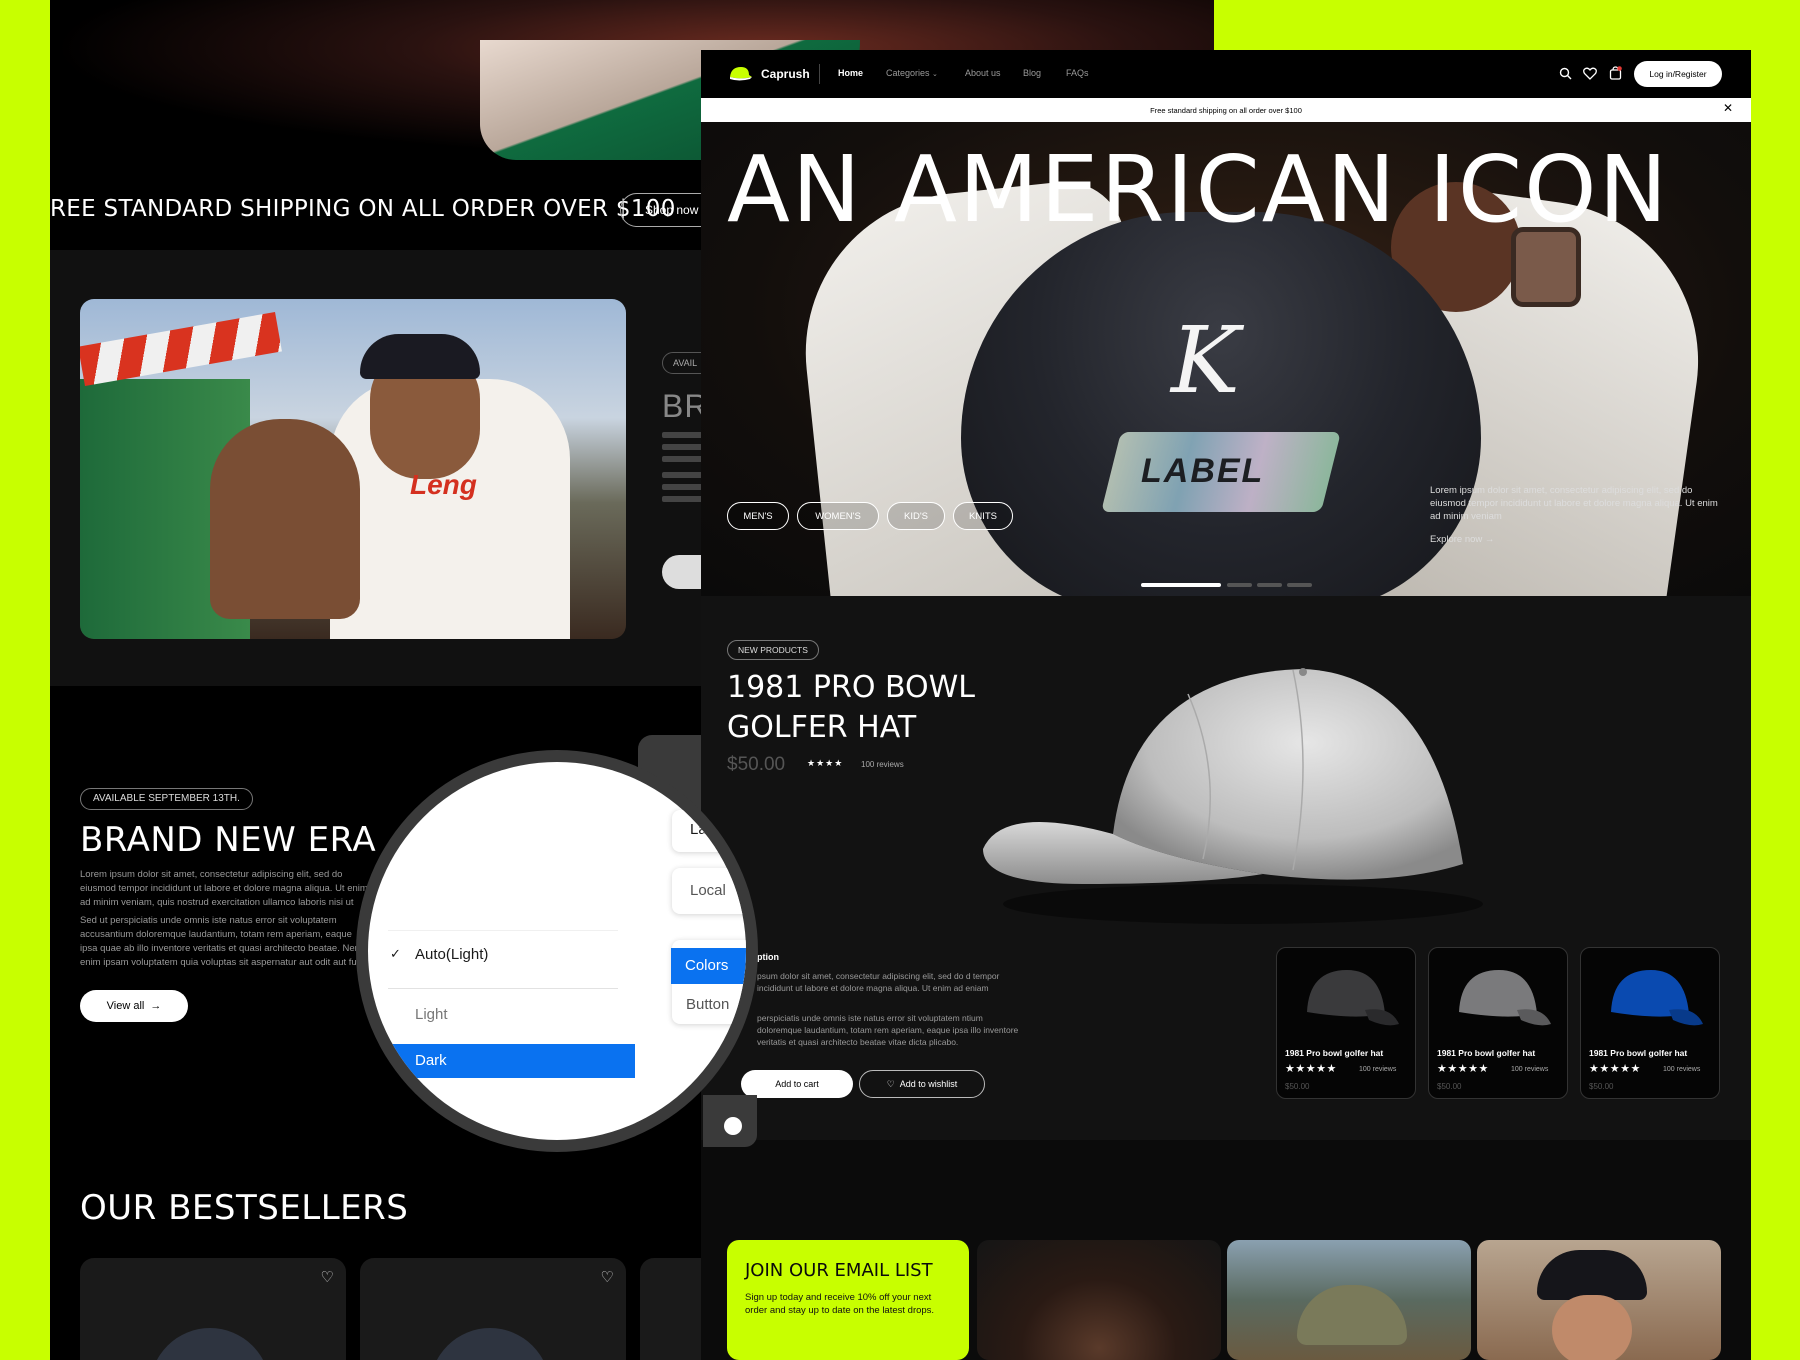 The image size is (1800, 1360). I want to click on locale-menu-item: Local, so click(709, 891).